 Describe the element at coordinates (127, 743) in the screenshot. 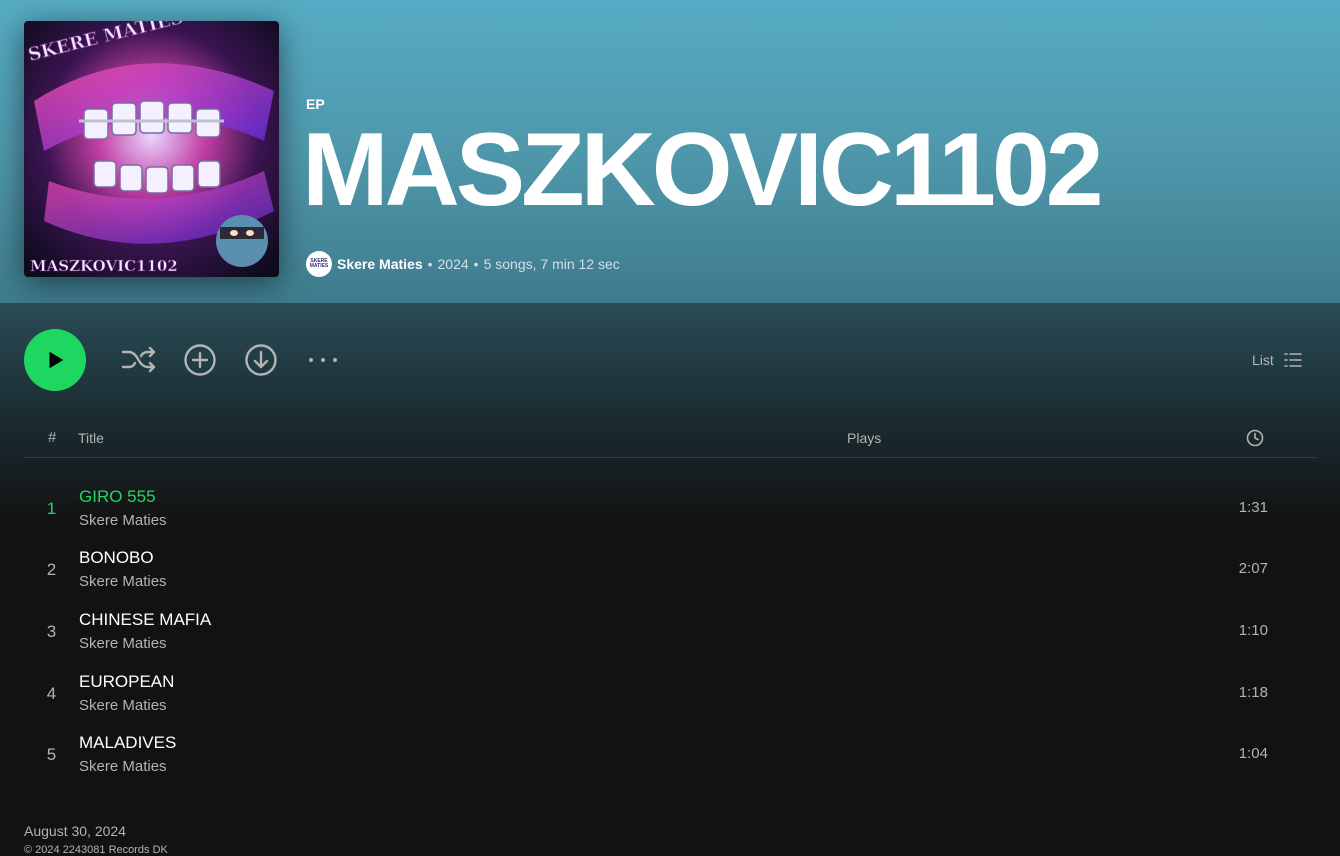

I see `track-title: MALADIVES` at that location.